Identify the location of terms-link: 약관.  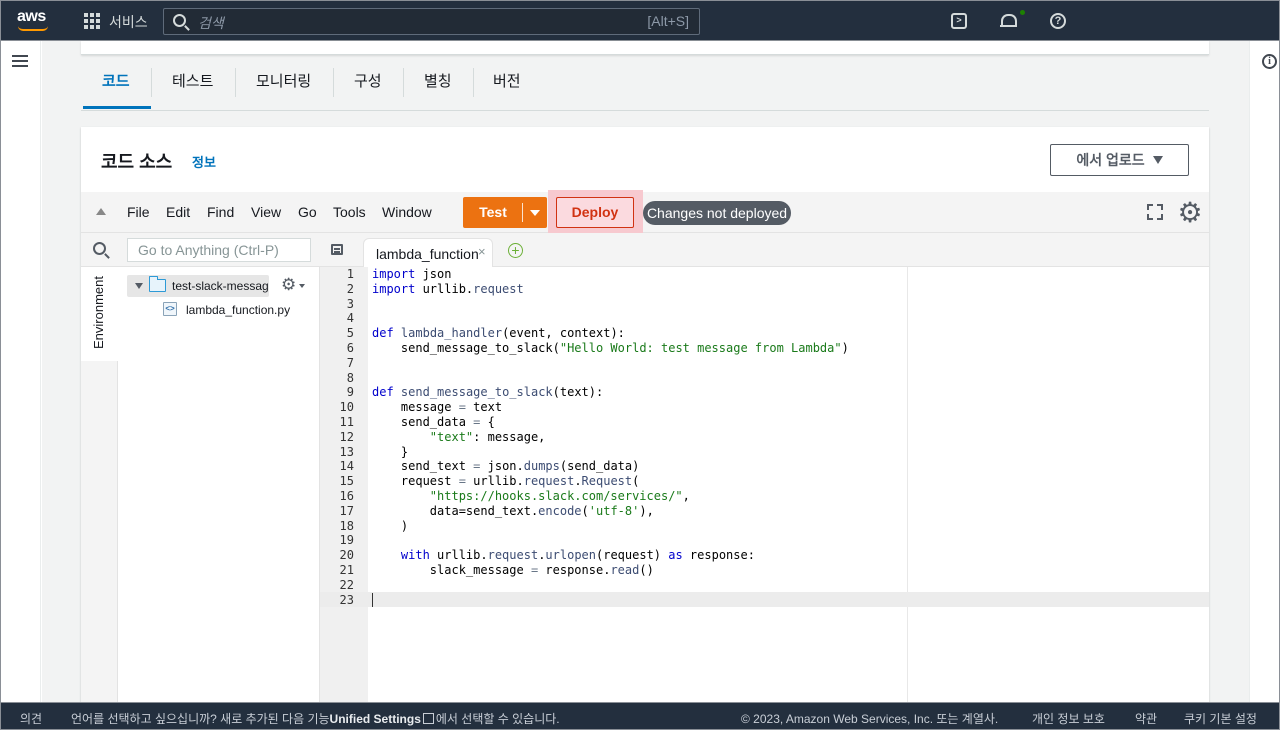
(1146, 718).